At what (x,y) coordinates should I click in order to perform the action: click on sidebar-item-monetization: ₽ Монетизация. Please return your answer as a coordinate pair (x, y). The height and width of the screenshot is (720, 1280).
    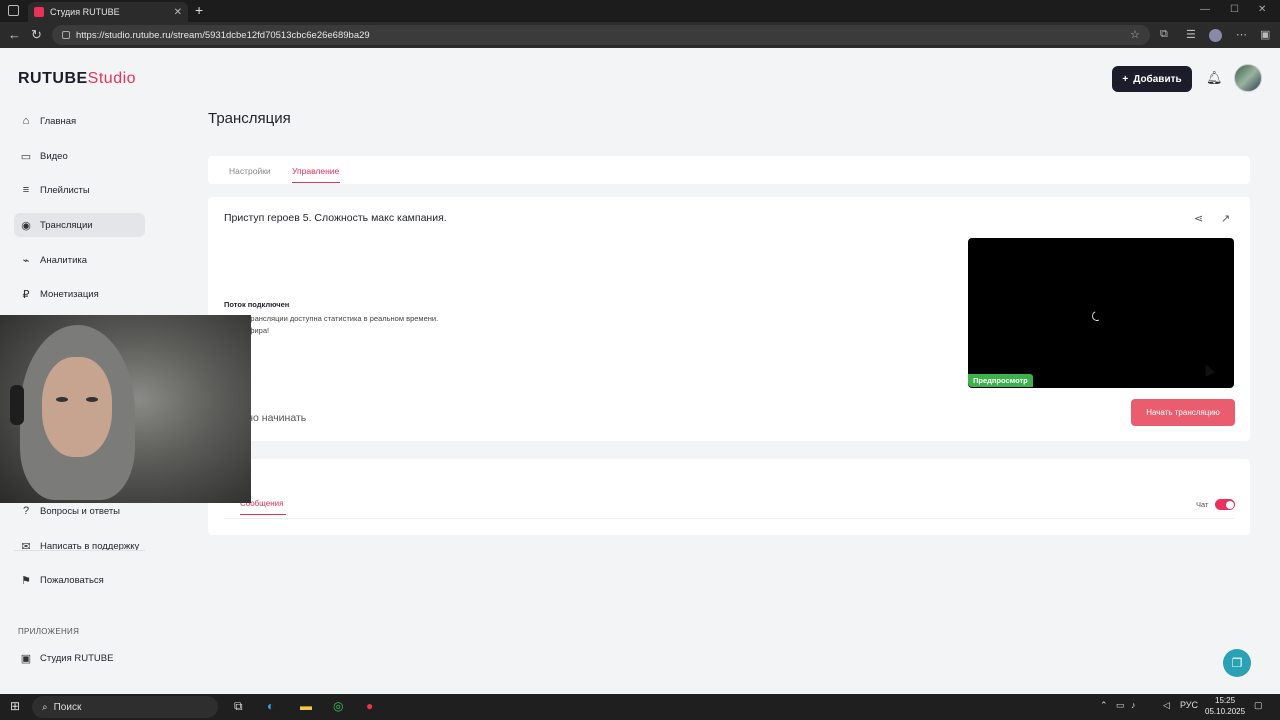
    Looking at the image, I should click on (79, 294).